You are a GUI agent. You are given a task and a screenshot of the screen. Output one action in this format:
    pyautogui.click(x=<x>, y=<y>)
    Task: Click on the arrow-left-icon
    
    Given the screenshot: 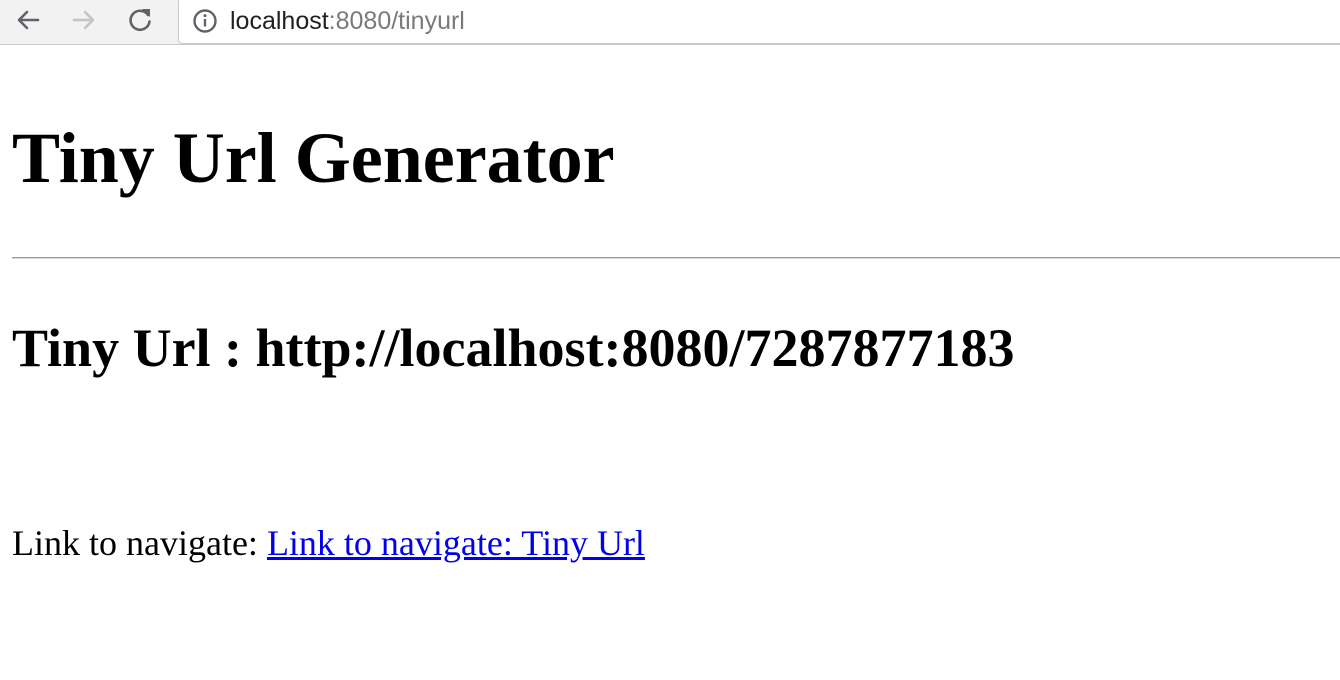 What is the action you would take?
    pyautogui.click(x=28, y=20)
    